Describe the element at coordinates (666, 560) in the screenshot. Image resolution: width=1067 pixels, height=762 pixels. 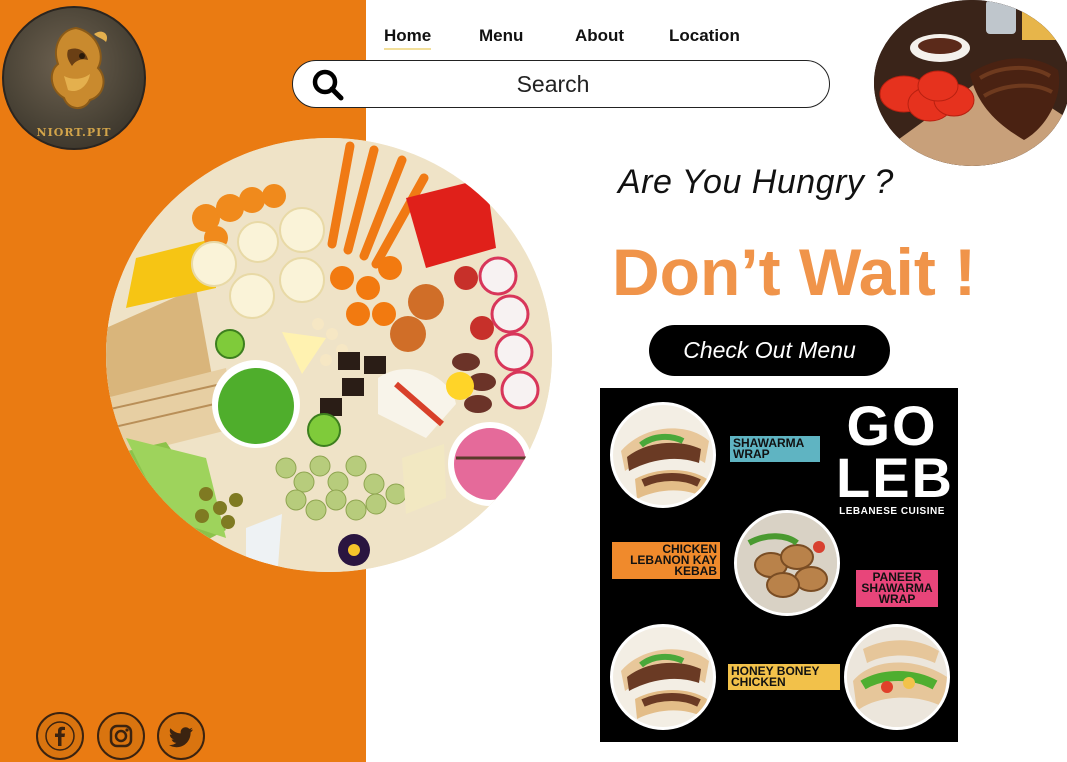
I see `tag-chicken-kebab: CHICKEN LEBANON KAY KEBAB` at that location.